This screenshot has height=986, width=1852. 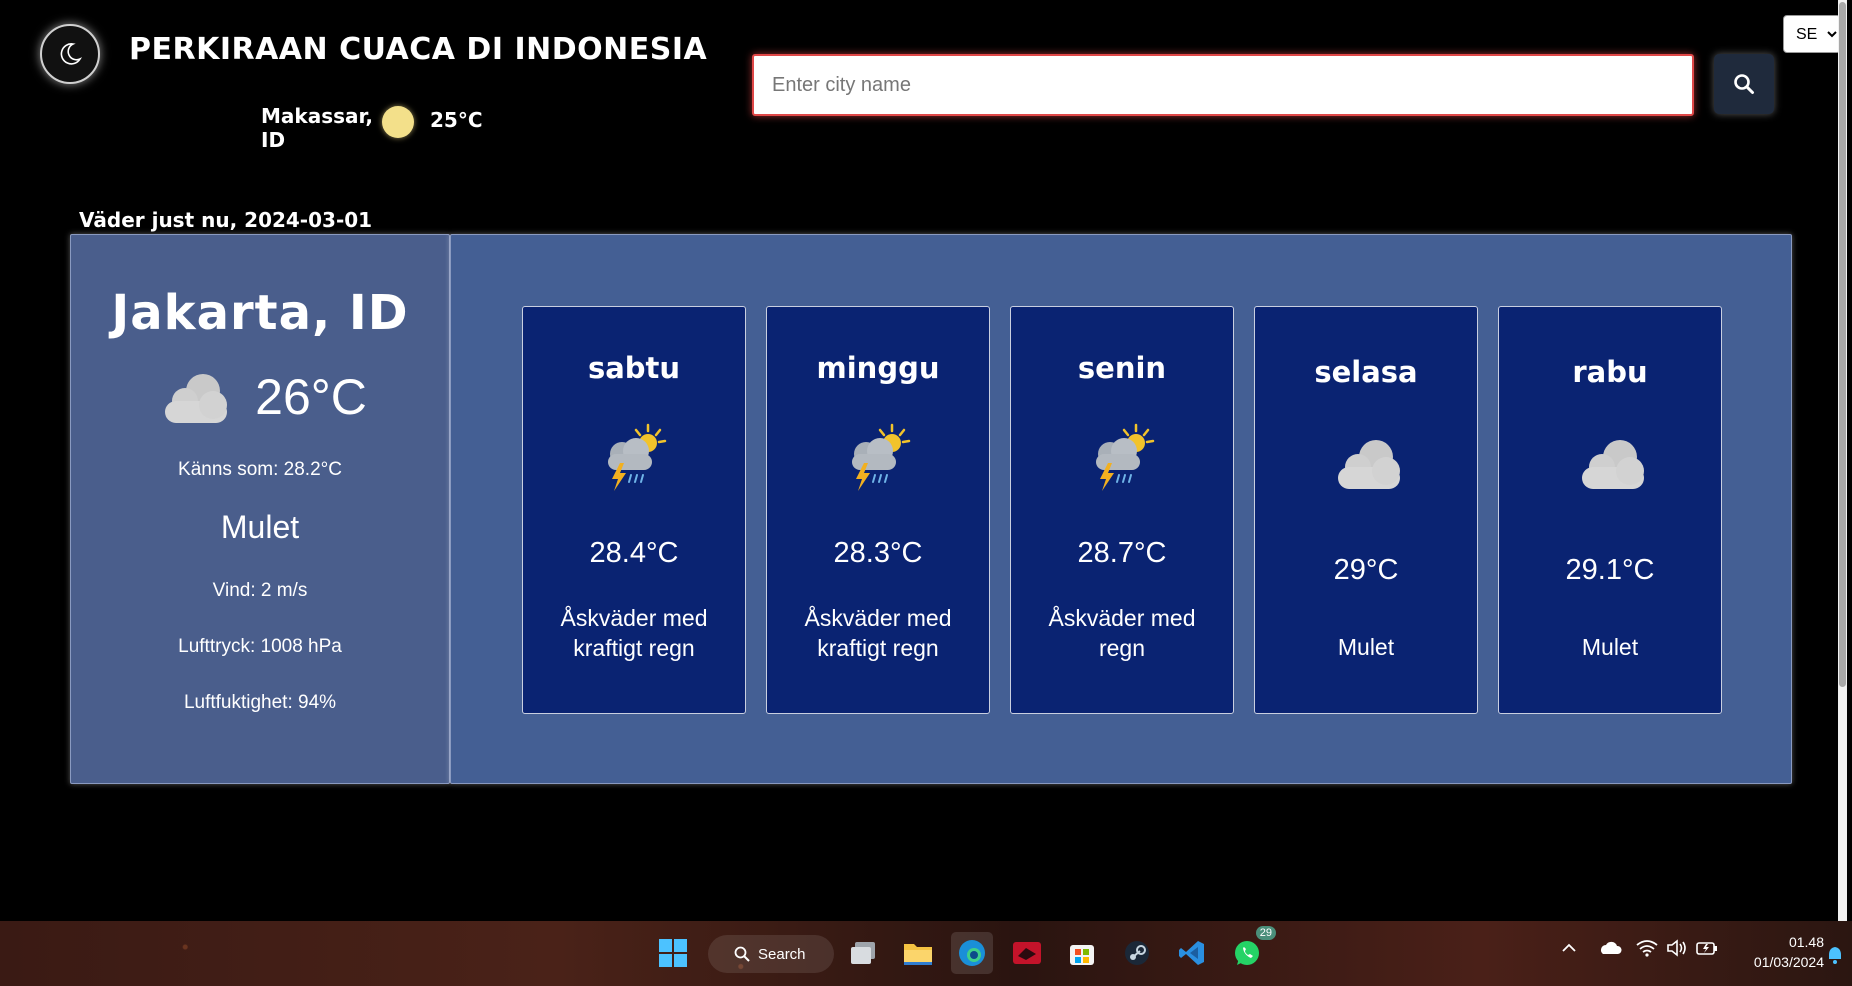 I want to click on windows-taskbar: Search 29 01.48 01/03/2024, so click(x=926, y=953).